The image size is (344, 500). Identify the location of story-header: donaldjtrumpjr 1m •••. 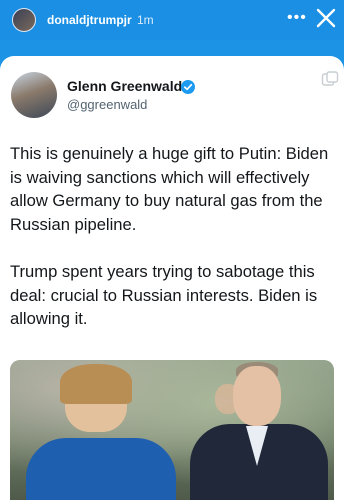
(172, 20).